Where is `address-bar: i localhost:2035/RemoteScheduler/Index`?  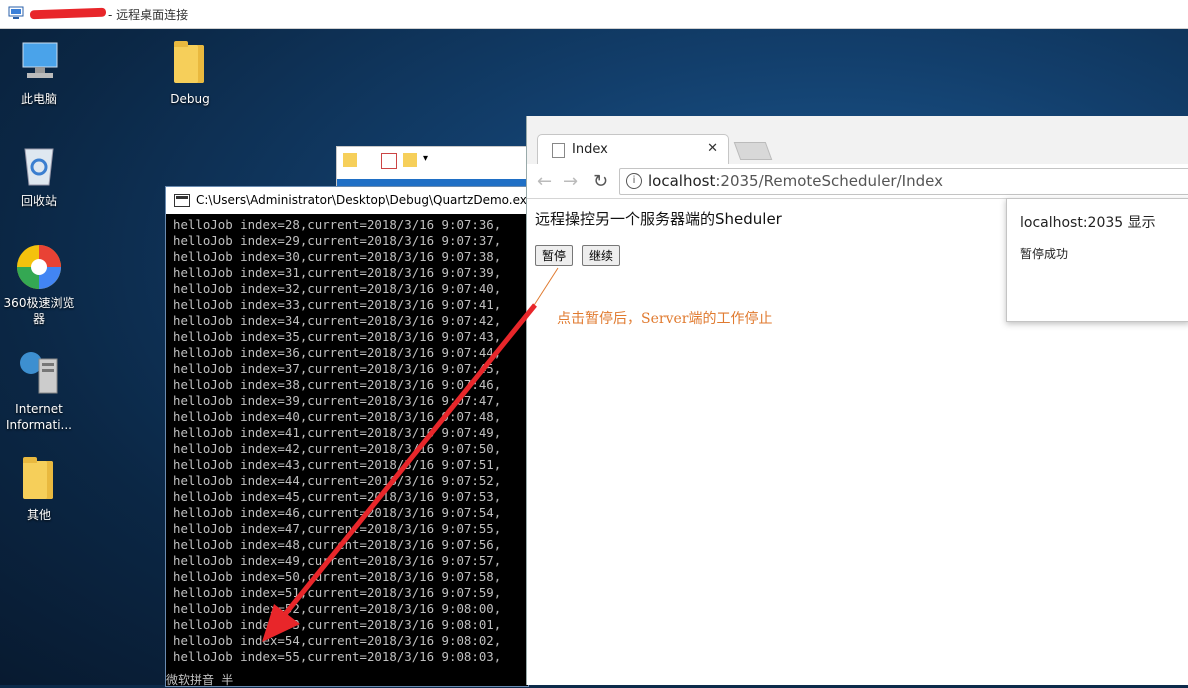 address-bar: i localhost:2035/RemoteScheduler/Index is located at coordinates (903, 181).